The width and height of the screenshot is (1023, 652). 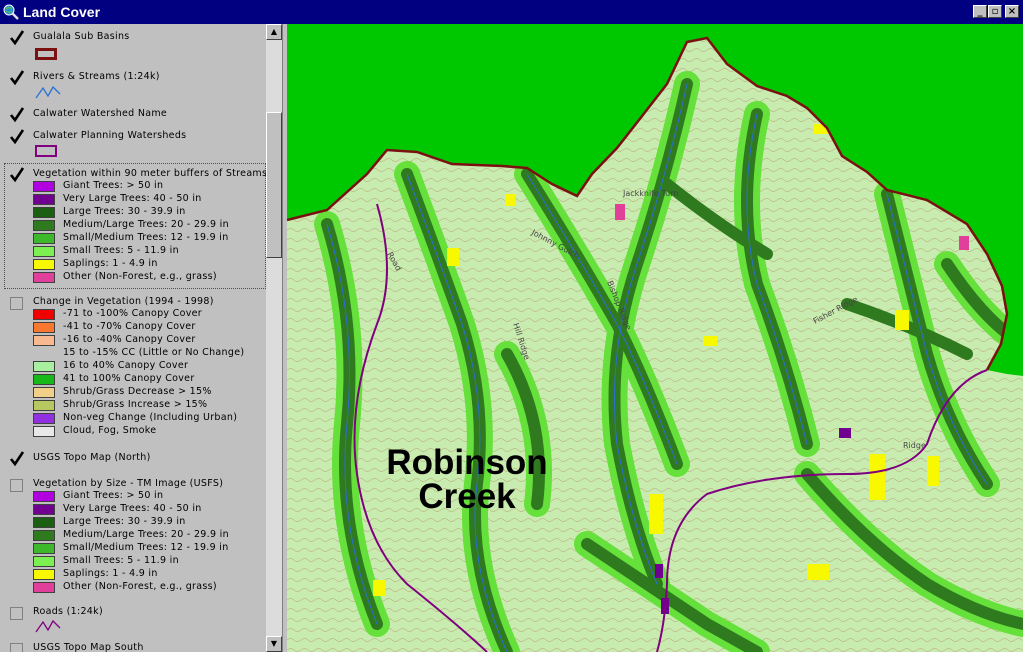 I want to click on layer-name: Calwater Planning Watersheds, so click(x=110, y=135).